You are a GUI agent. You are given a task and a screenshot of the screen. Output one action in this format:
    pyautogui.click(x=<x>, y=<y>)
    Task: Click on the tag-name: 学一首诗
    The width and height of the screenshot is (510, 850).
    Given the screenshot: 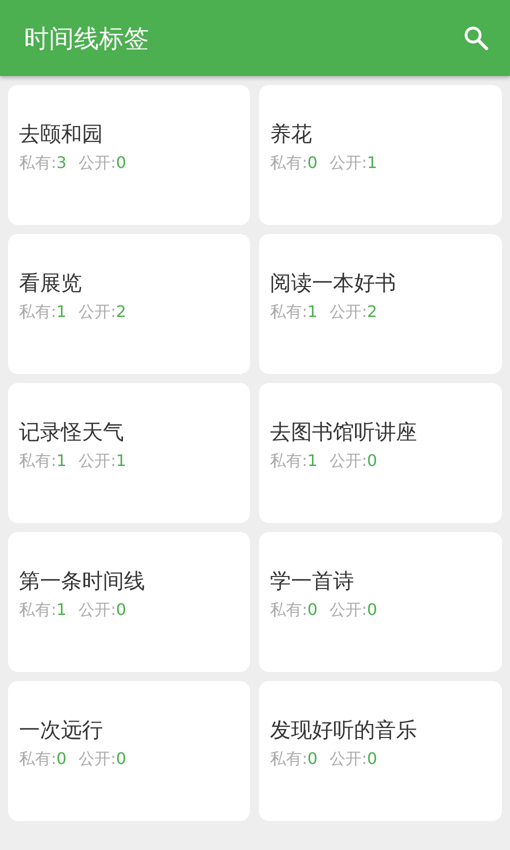 What is the action you would take?
    pyautogui.click(x=312, y=581)
    